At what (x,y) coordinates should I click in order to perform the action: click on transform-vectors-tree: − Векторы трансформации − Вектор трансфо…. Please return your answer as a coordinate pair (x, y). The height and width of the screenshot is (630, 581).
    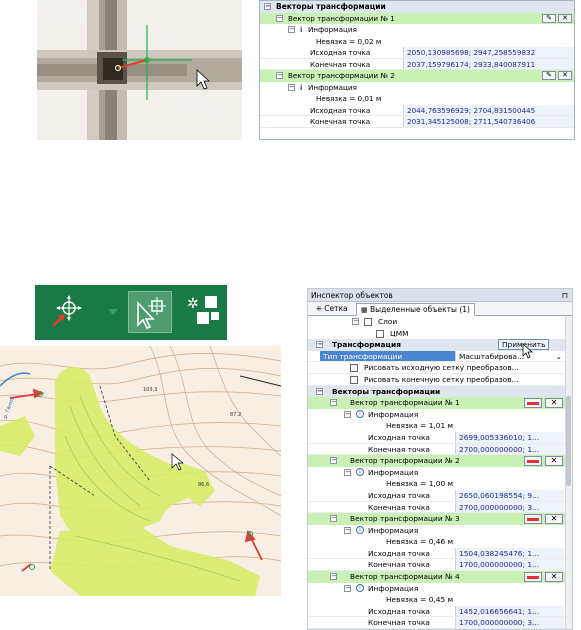
    Looking at the image, I should click on (417, 70).